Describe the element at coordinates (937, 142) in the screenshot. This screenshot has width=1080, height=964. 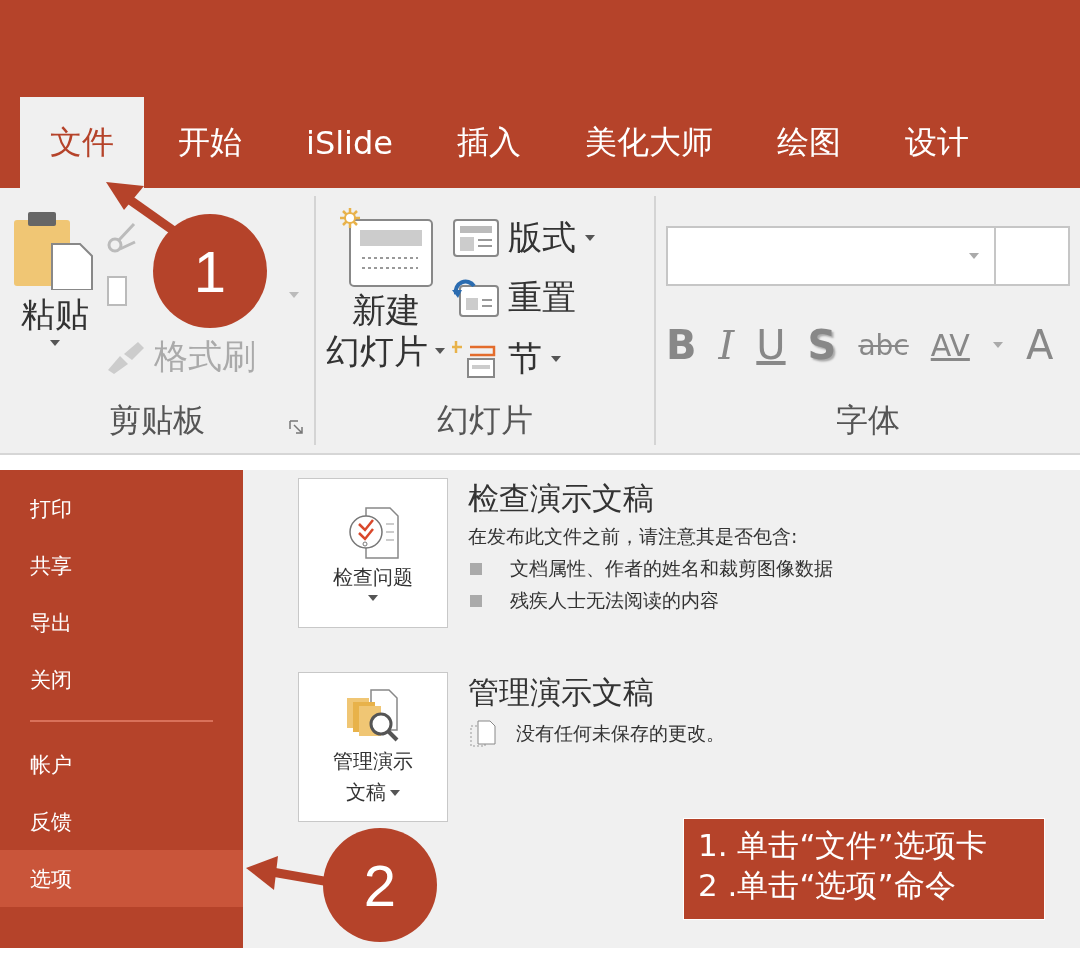
I see `ribbon-tab: 设计` at that location.